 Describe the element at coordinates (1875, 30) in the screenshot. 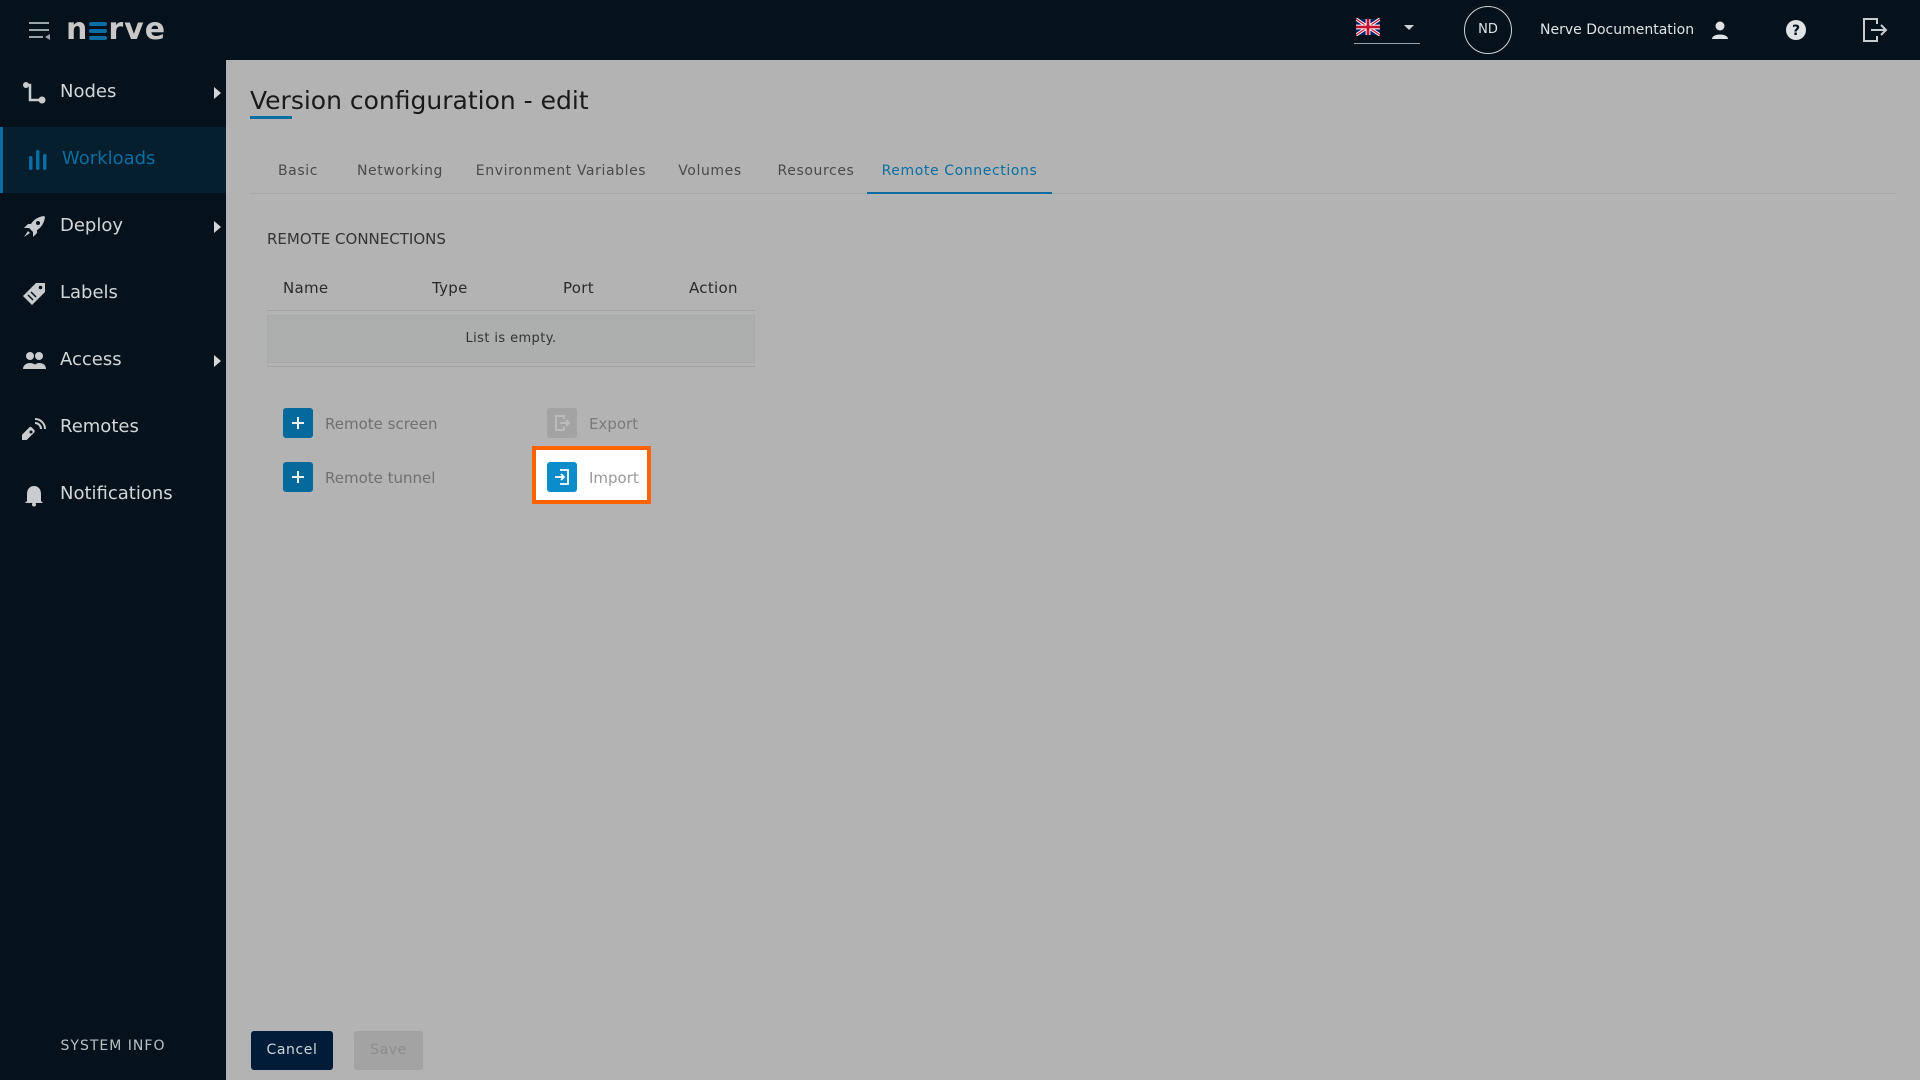

I see `logout-icon` at that location.